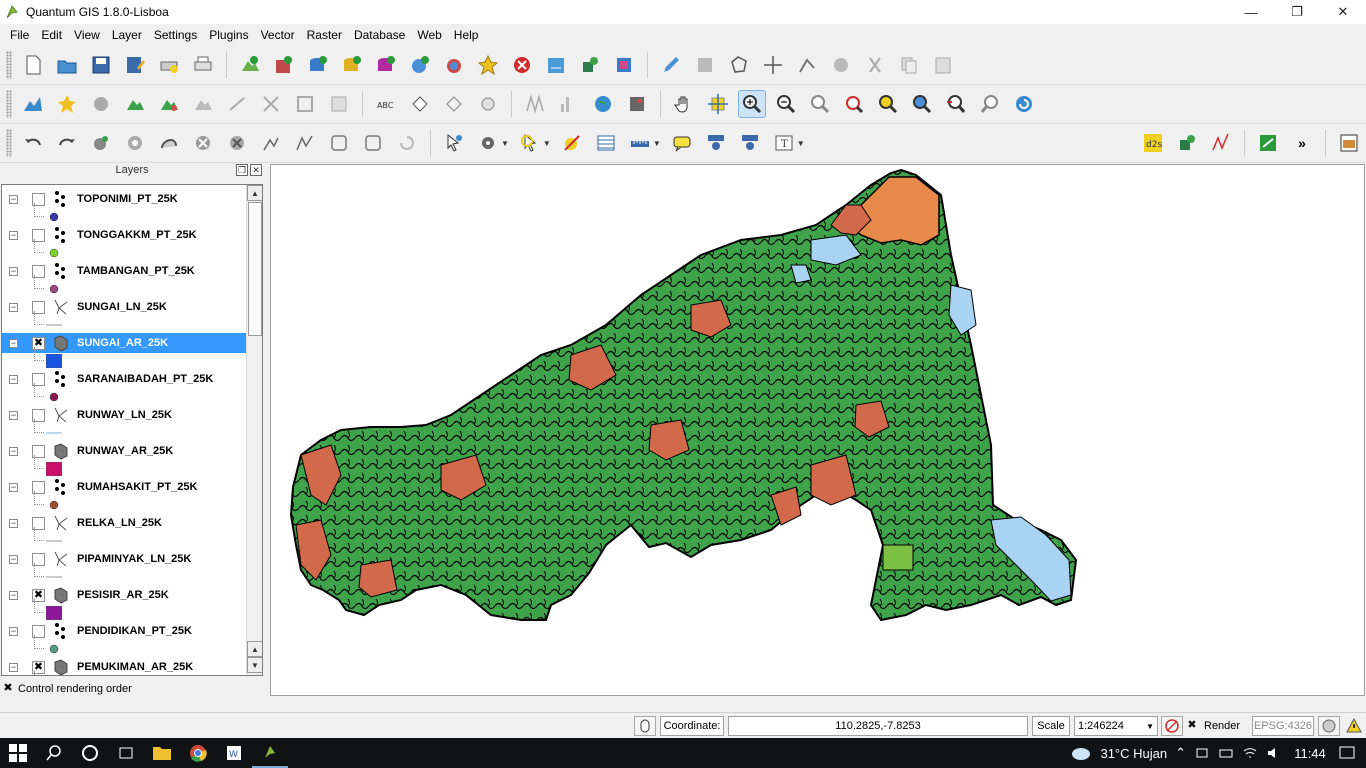 The width and height of the screenshot is (1366, 768). I want to click on vector-tool-1-button, so click(135, 104).